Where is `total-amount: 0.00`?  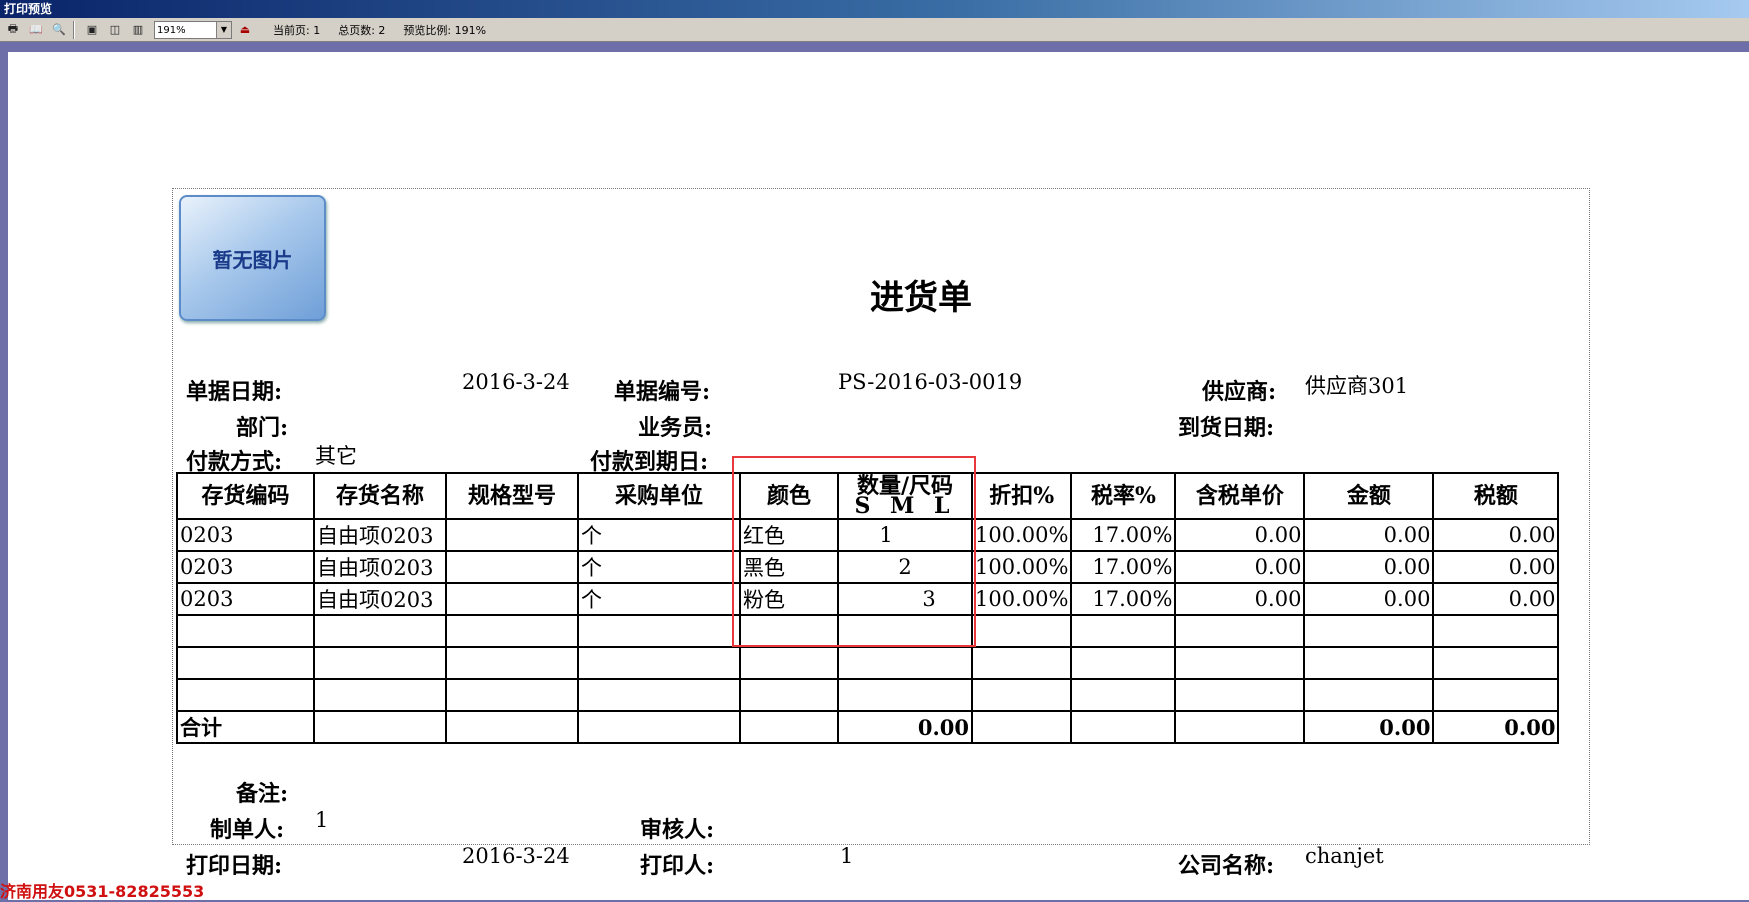
total-amount: 0.00 is located at coordinates (1369, 727).